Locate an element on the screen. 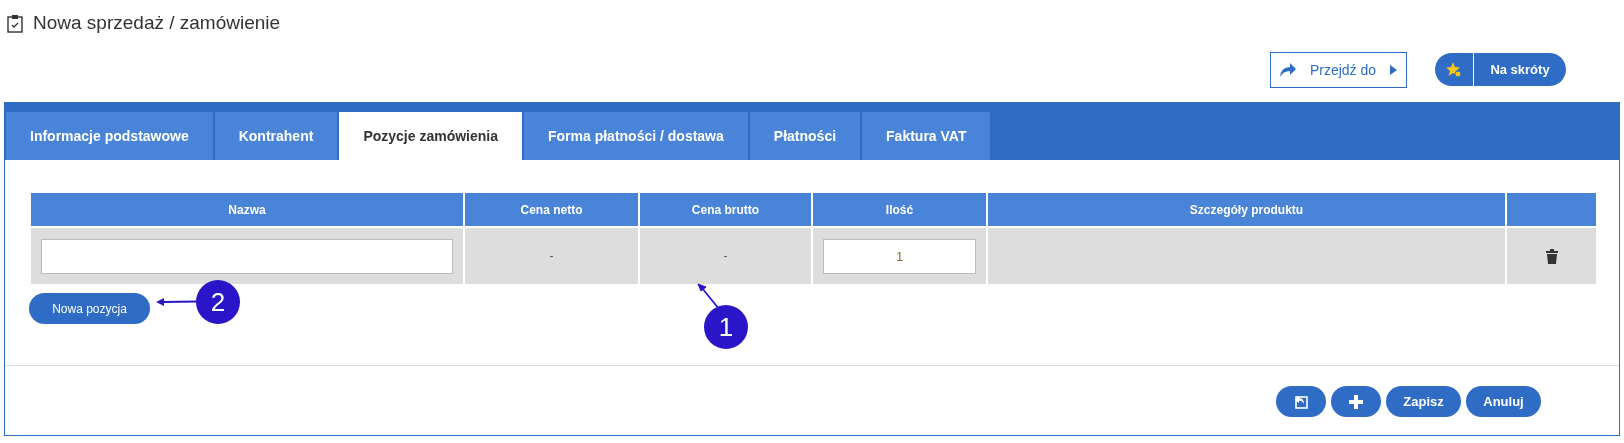 This screenshot has height=443, width=1624. callout-number: 2 is located at coordinates (218, 302).